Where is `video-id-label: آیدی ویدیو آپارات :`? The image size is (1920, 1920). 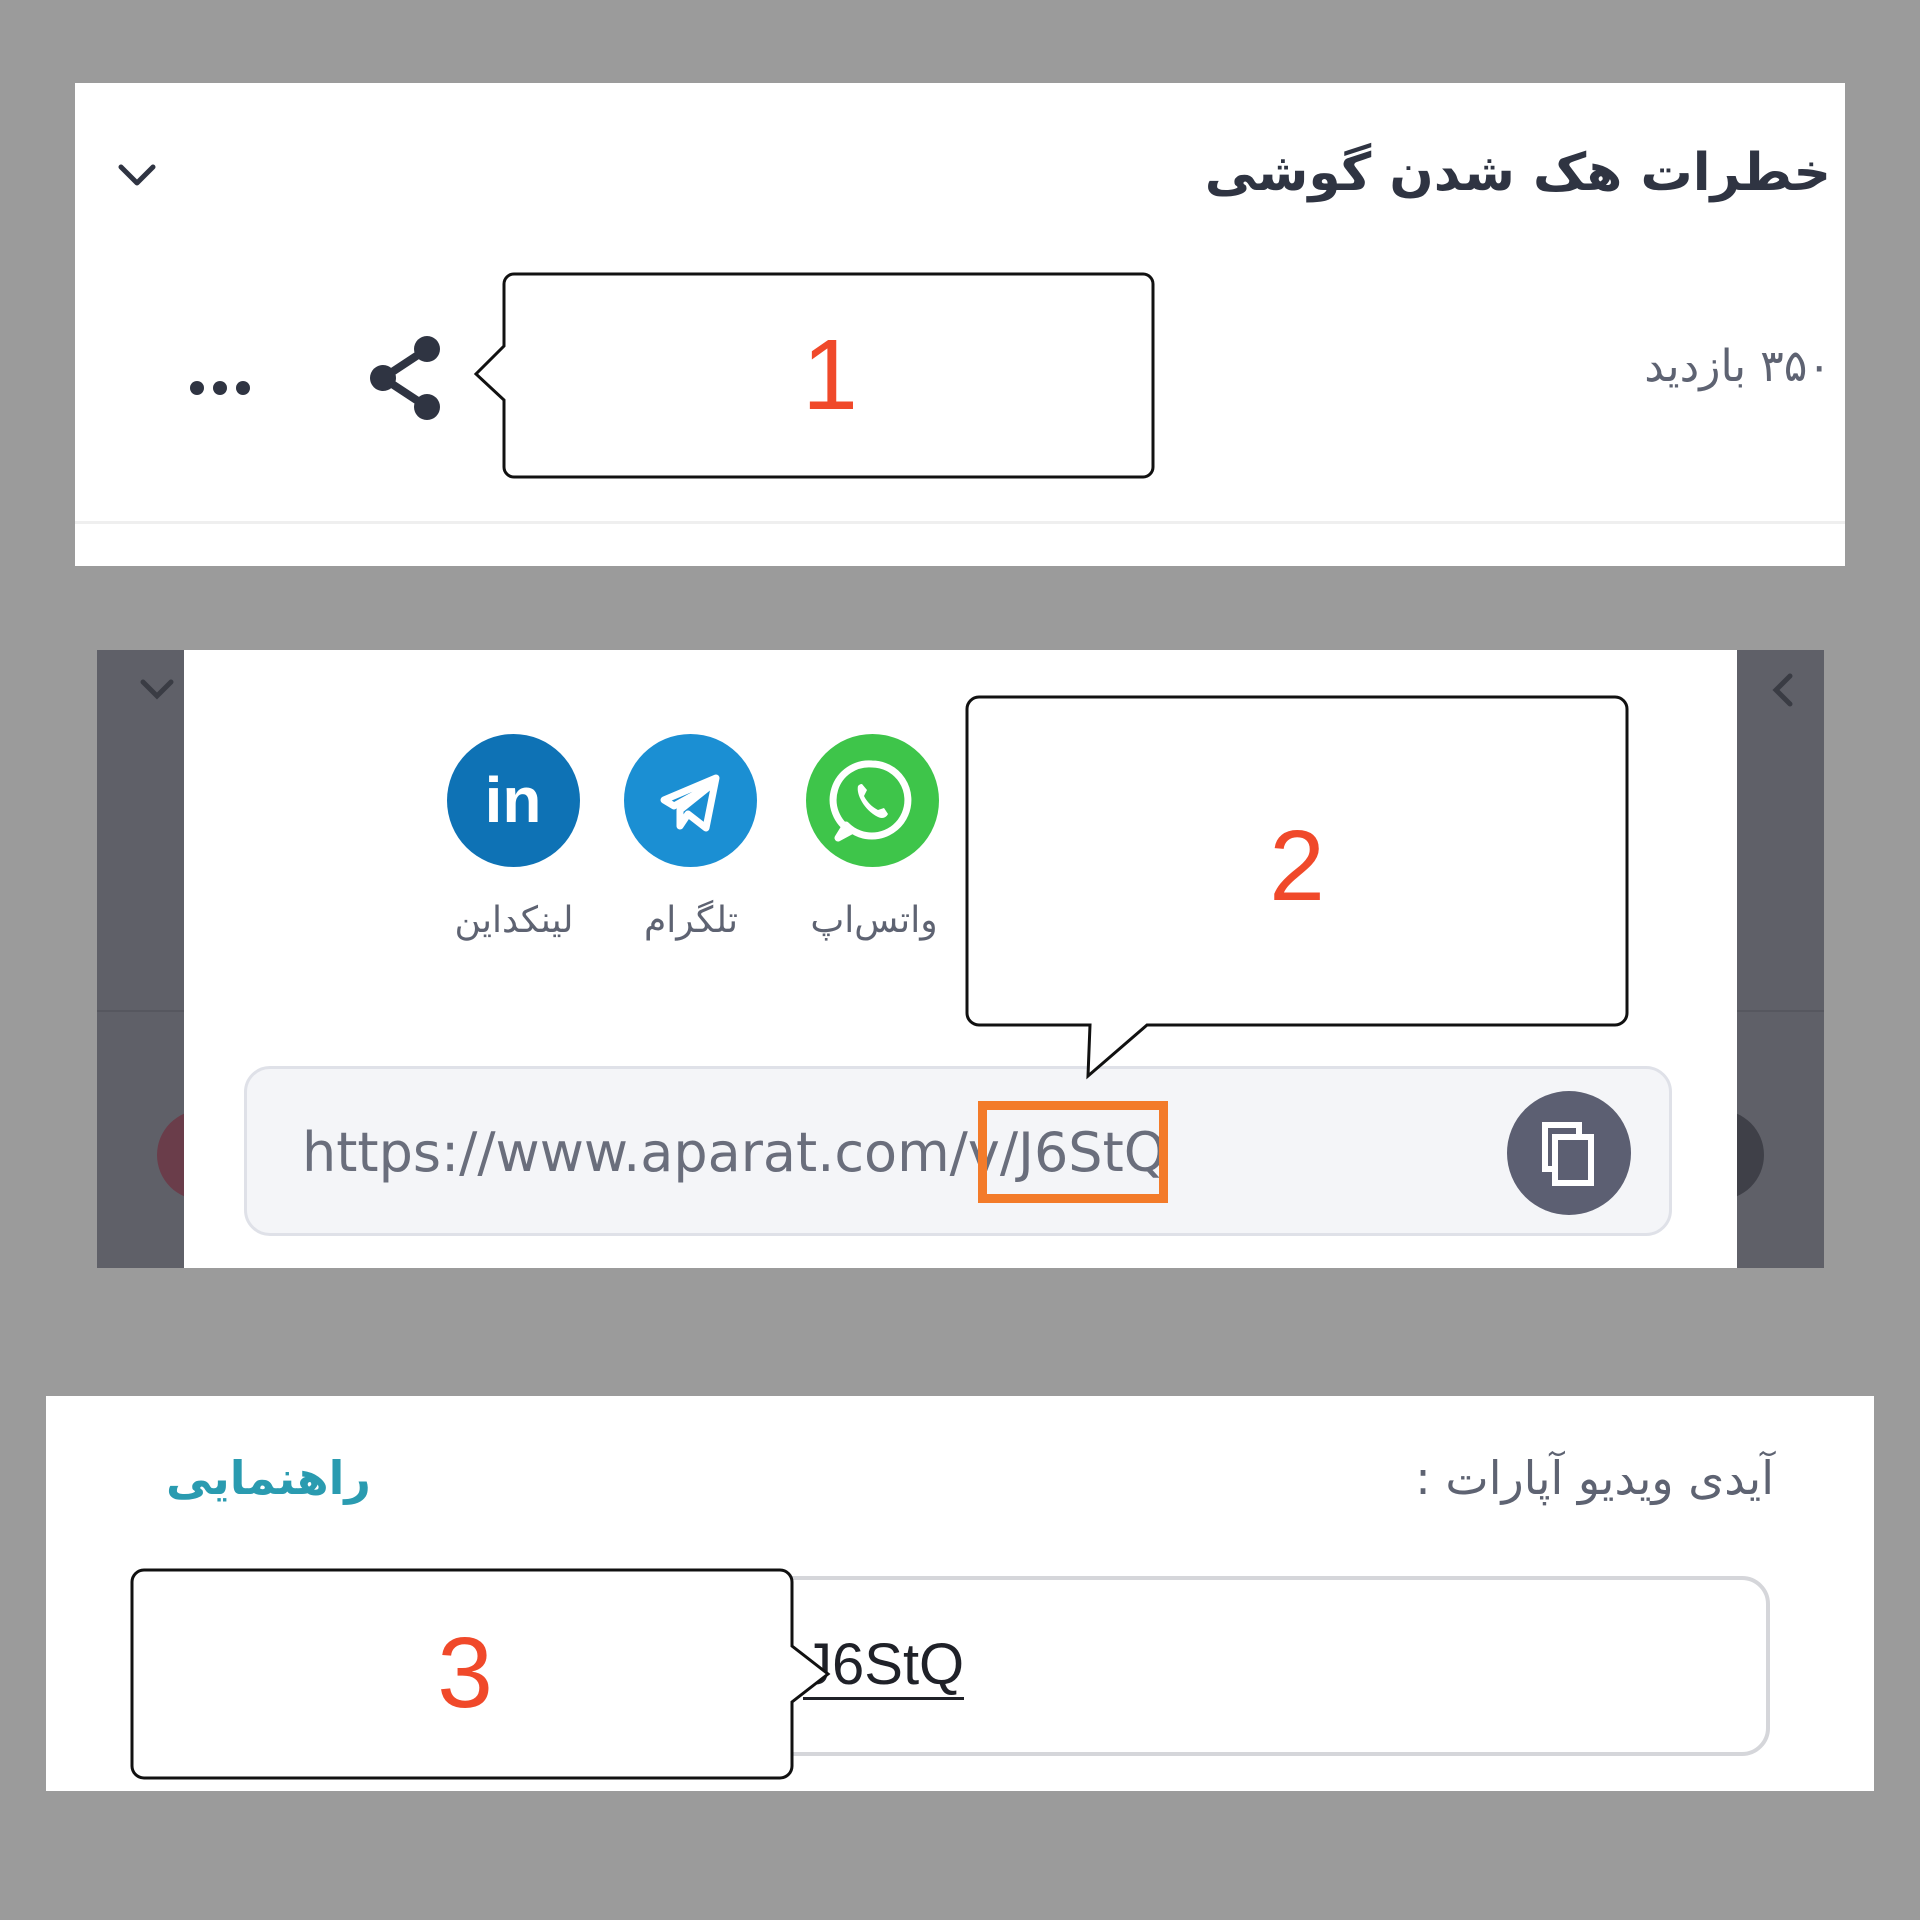 video-id-label: آیدی ویدیو آپارات : is located at coordinates (1594, 1478).